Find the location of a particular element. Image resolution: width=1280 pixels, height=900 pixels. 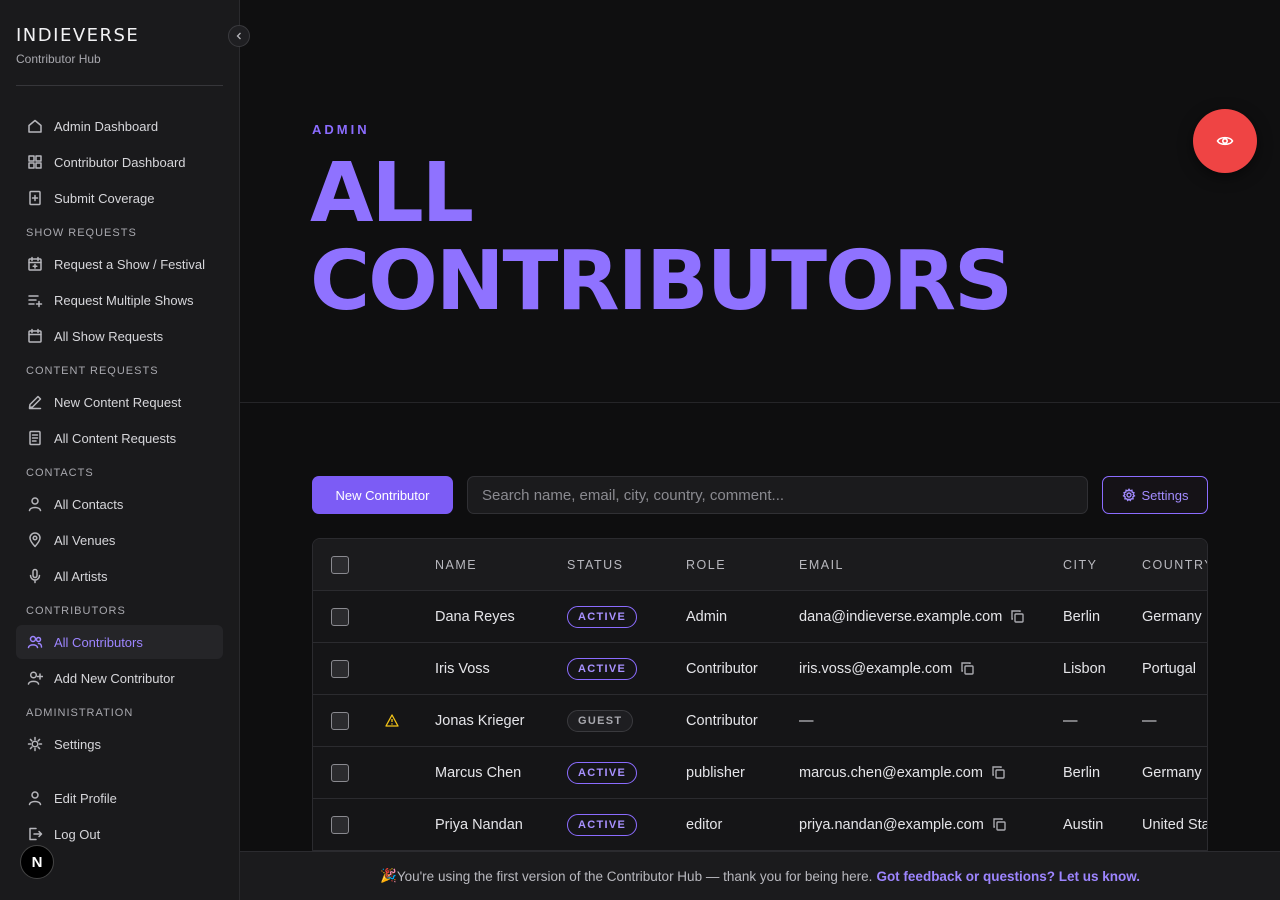

dev-tools-badge: N is located at coordinates (37, 862).